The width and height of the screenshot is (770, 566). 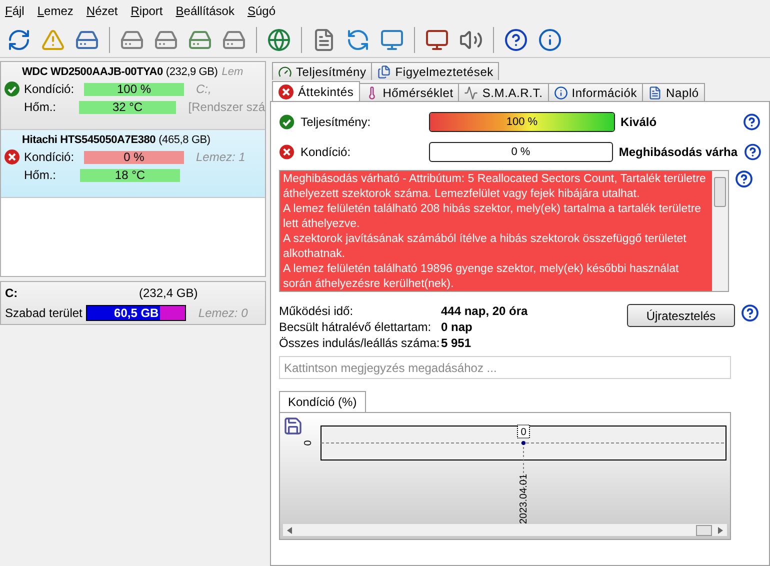 What do you see at coordinates (19, 40) in the screenshot?
I see `refresh-icon` at bounding box center [19, 40].